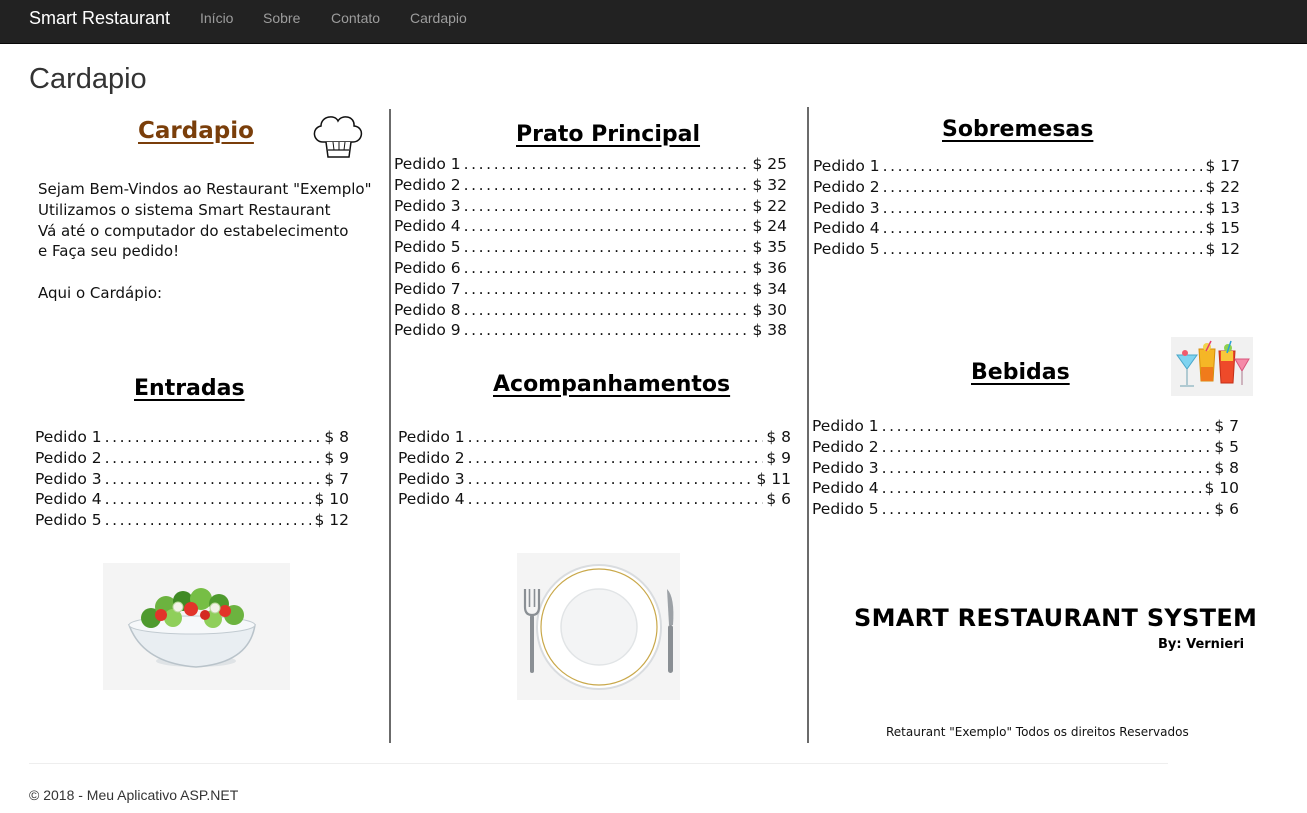 This screenshot has width=1307, height=813. What do you see at coordinates (769, 184) in the screenshot?
I see `menu-item-price: $ 32` at bounding box center [769, 184].